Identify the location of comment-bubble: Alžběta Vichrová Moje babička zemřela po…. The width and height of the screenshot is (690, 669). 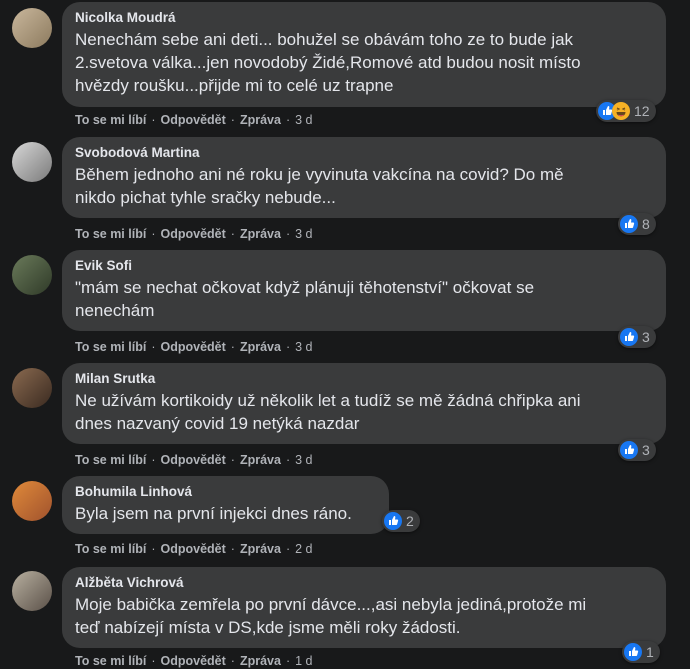
(364, 607).